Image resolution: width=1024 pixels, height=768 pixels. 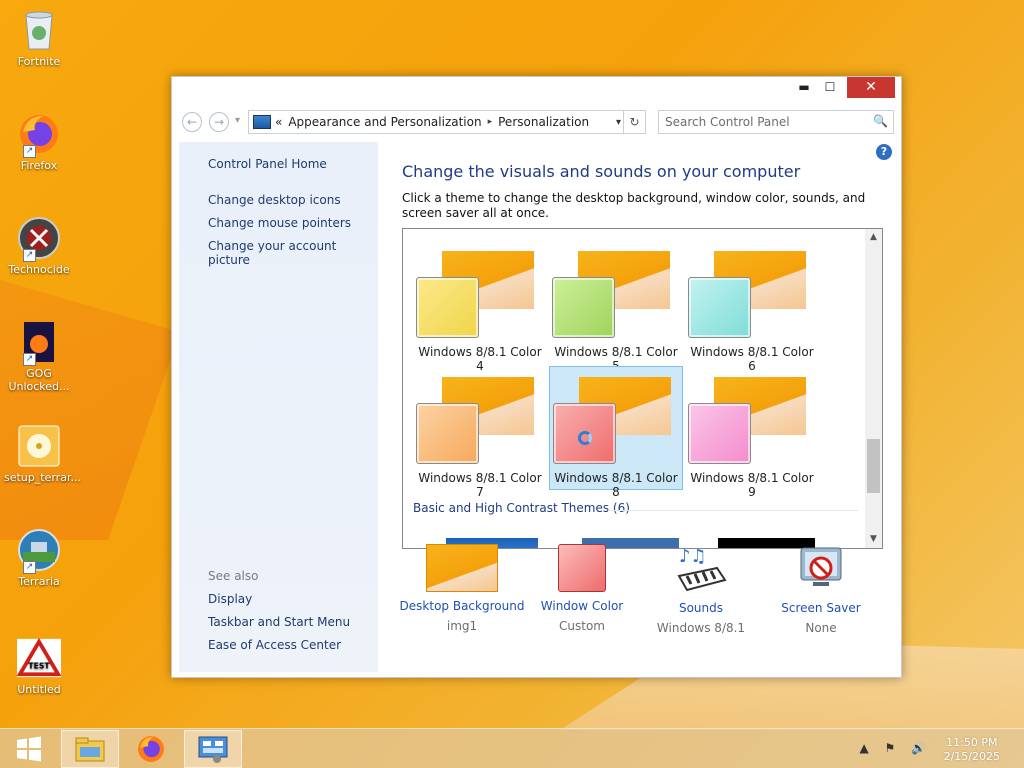 I want to click on window-color-value: Custom, so click(x=582, y=626).